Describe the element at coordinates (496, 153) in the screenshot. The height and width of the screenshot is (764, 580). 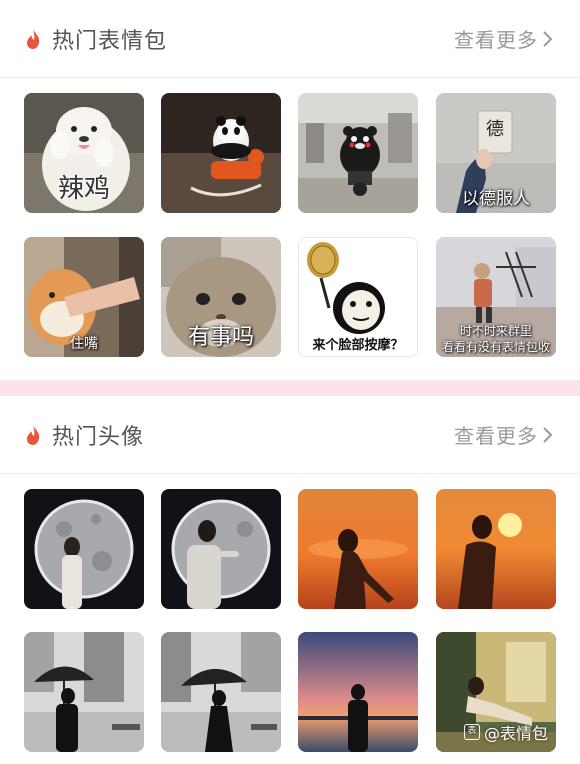
I see `emoji-brick-thumb: 德 以德服人` at that location.